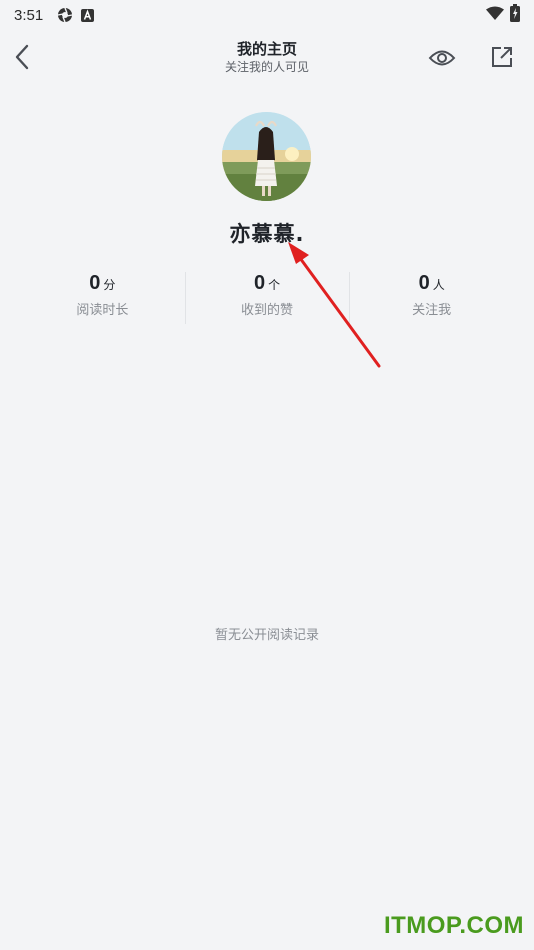 The width and height of the screenshot is (534, 950). I want to click on status-bar: 3:51, so click(267, 15).